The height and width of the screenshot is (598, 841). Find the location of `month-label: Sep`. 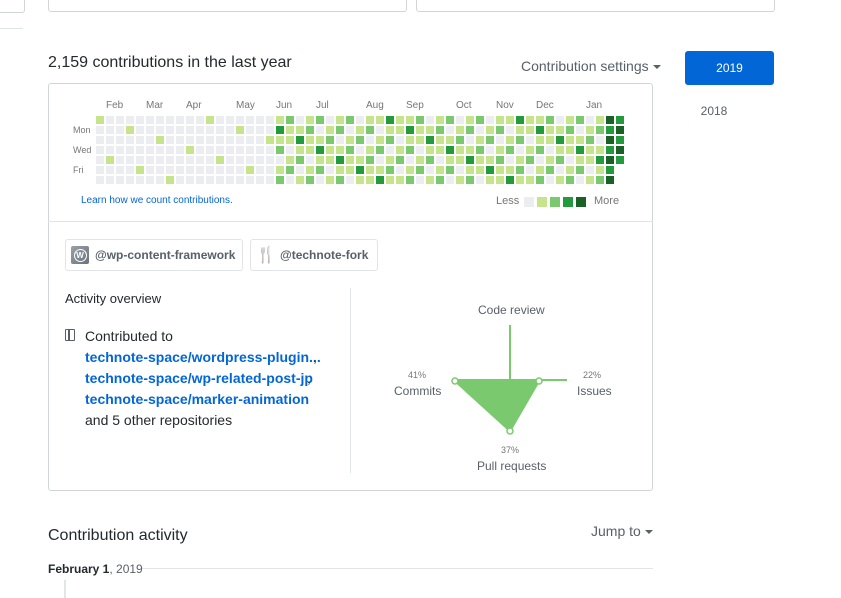

month-label: Sep is located at coordinates (415, 105).